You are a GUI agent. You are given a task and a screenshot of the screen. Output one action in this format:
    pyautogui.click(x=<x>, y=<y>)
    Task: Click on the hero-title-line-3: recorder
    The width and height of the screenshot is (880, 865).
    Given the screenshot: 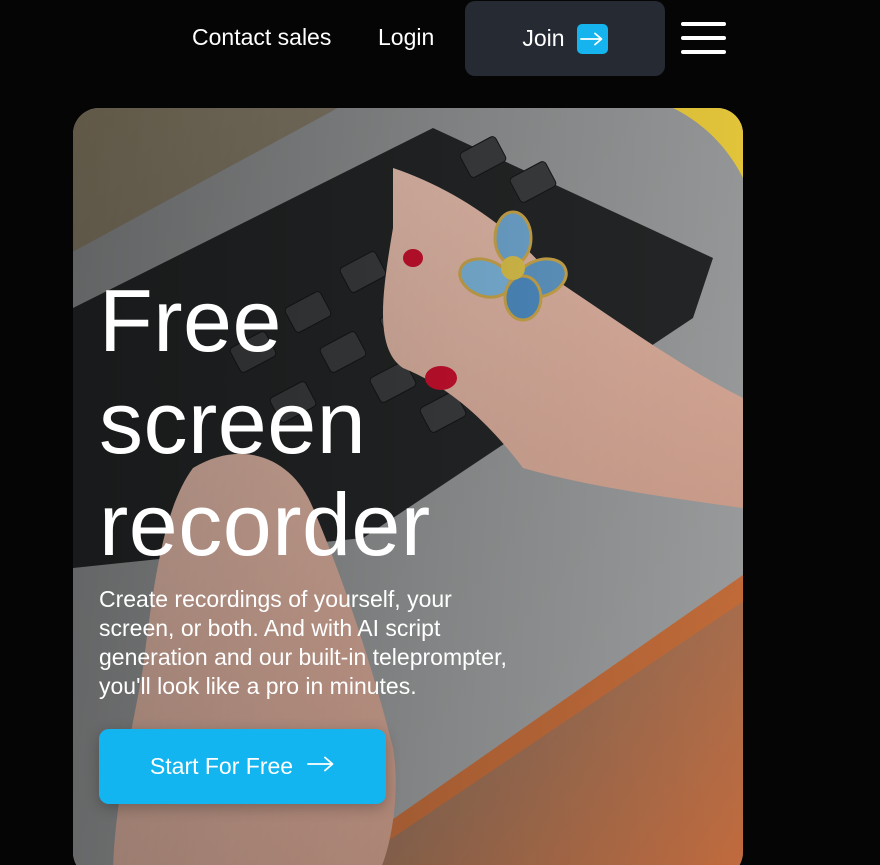 What is the action you would take?
    pyautogui.click(x=265, y=524)
    